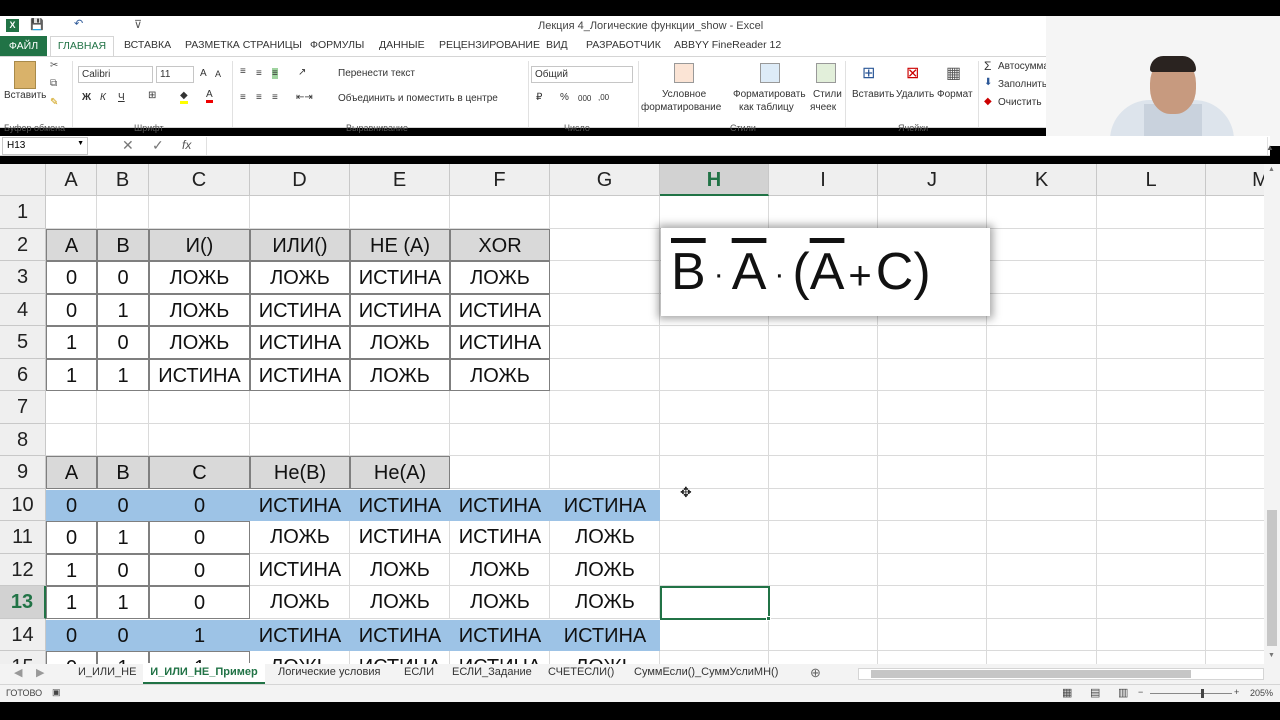  I want to click on horizontal-scrollbar, so click(1061, 674).